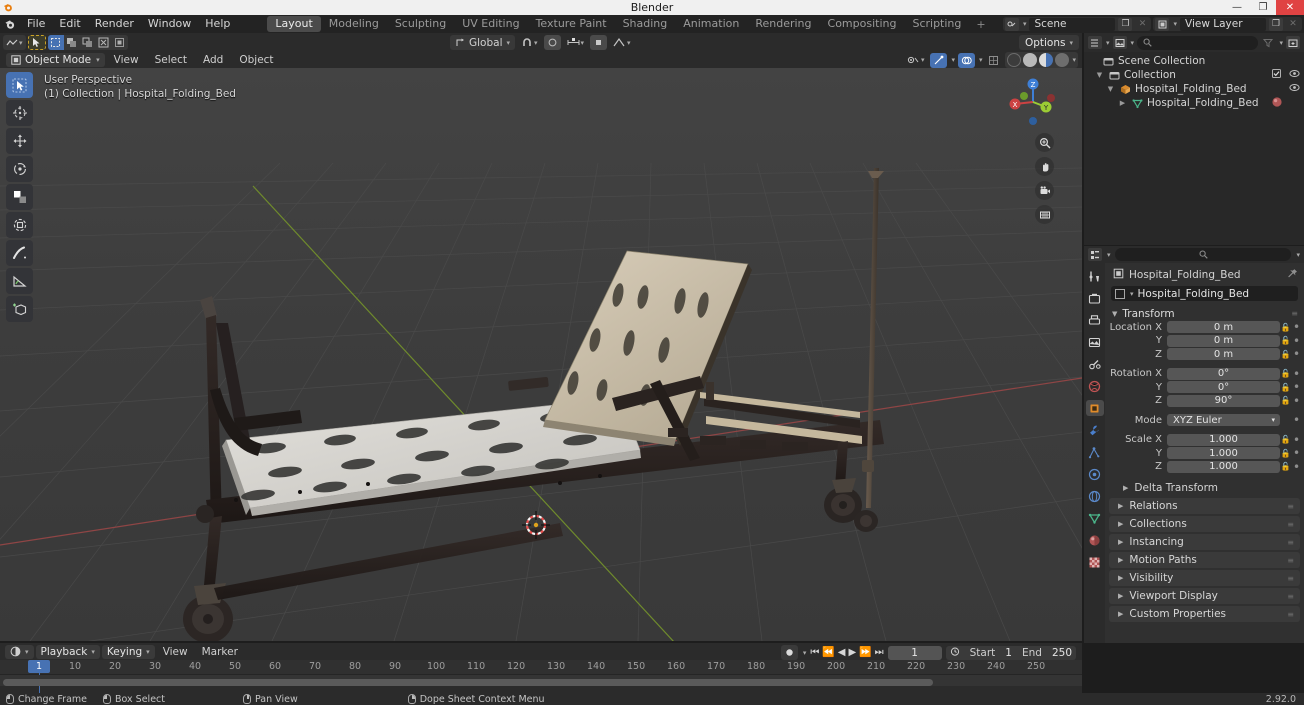 This screenshot has width=1304, height=705. What do you see at coordinates (1204, 488) in the screenshot?
I see `delta-transform-subpanel: ▶ Delta Transform` at bounding box center [1204, 488].